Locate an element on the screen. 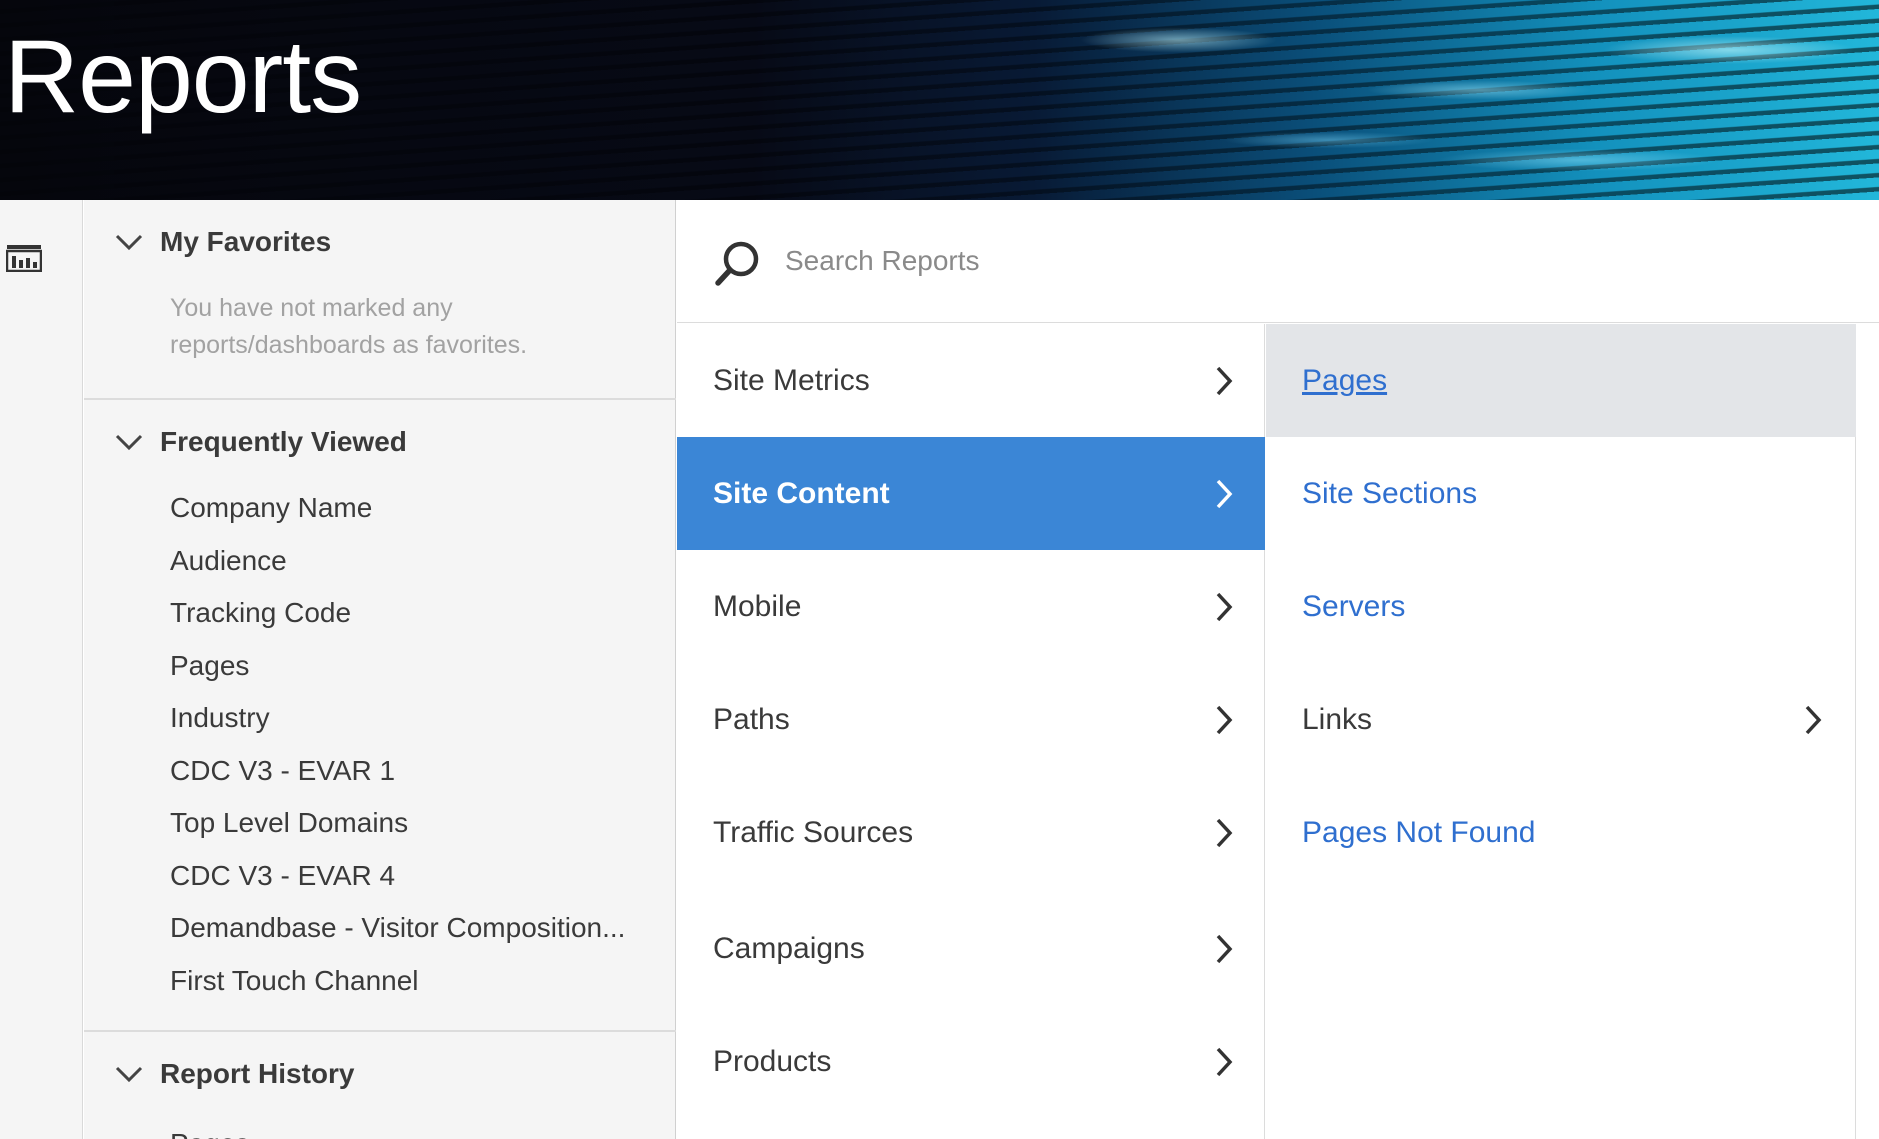 This screenshot has height=1139, width=1879. category-label: Paths is located at coordinates (751, 719).